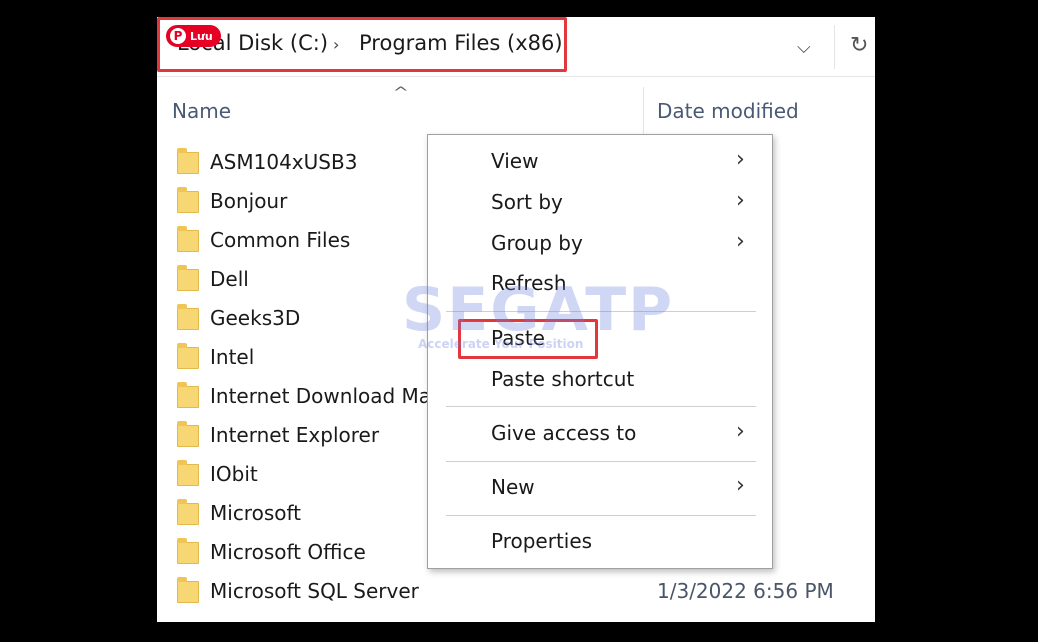 This screenshot has height=642, width=1038. I want to click on menu-item-paste-shortcut: Paste shortcut, so click(600, 380).